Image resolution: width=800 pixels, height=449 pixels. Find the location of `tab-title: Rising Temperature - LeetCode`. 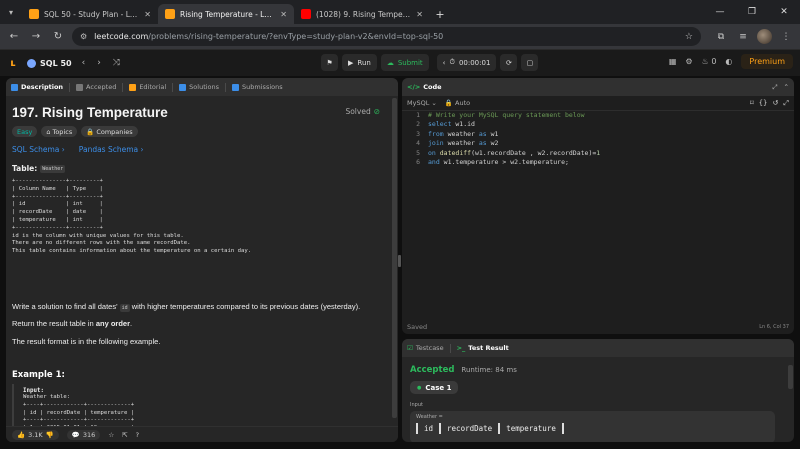

tab-title: Rising Temperature - LeetCode is located at coordinates (228, 14).